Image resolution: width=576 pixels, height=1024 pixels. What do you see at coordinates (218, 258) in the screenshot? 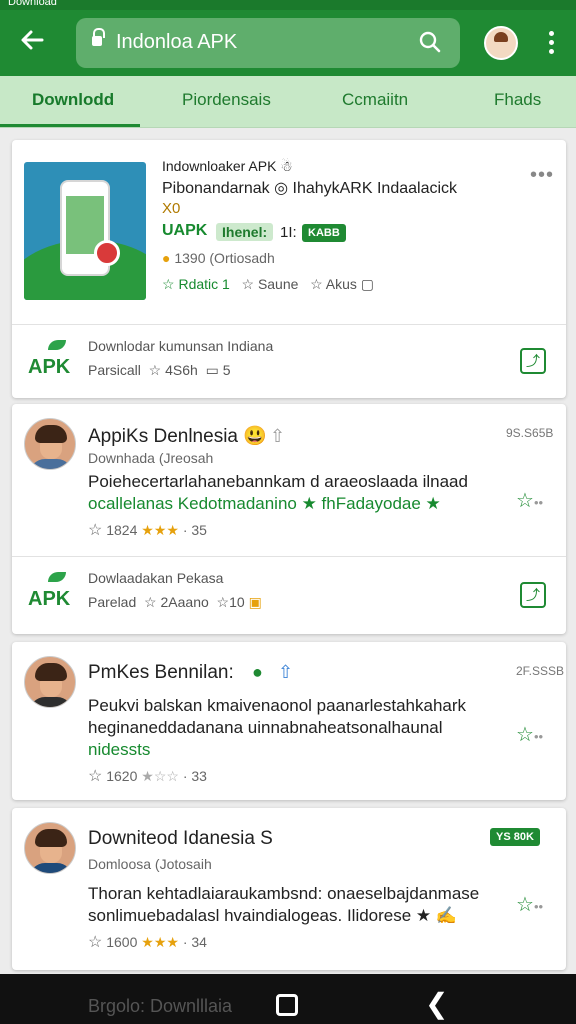
I see `featured-meta: ● 1390 (Ortiosadh` at bounding box center [218, 258].